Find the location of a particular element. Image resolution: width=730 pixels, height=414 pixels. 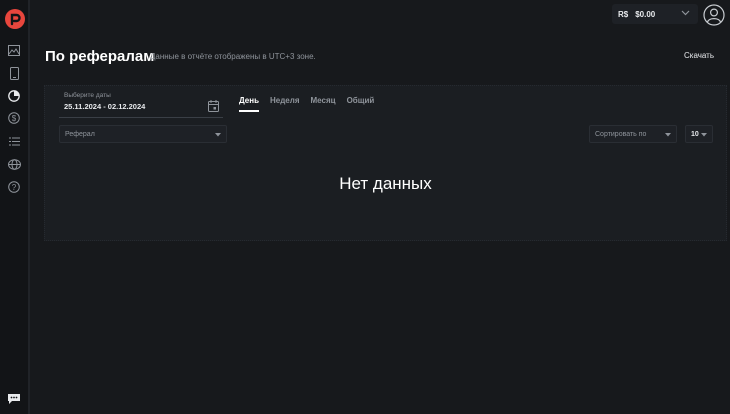

sort-select-placeholder: Сортировать по is located at coordinates (621, 134).